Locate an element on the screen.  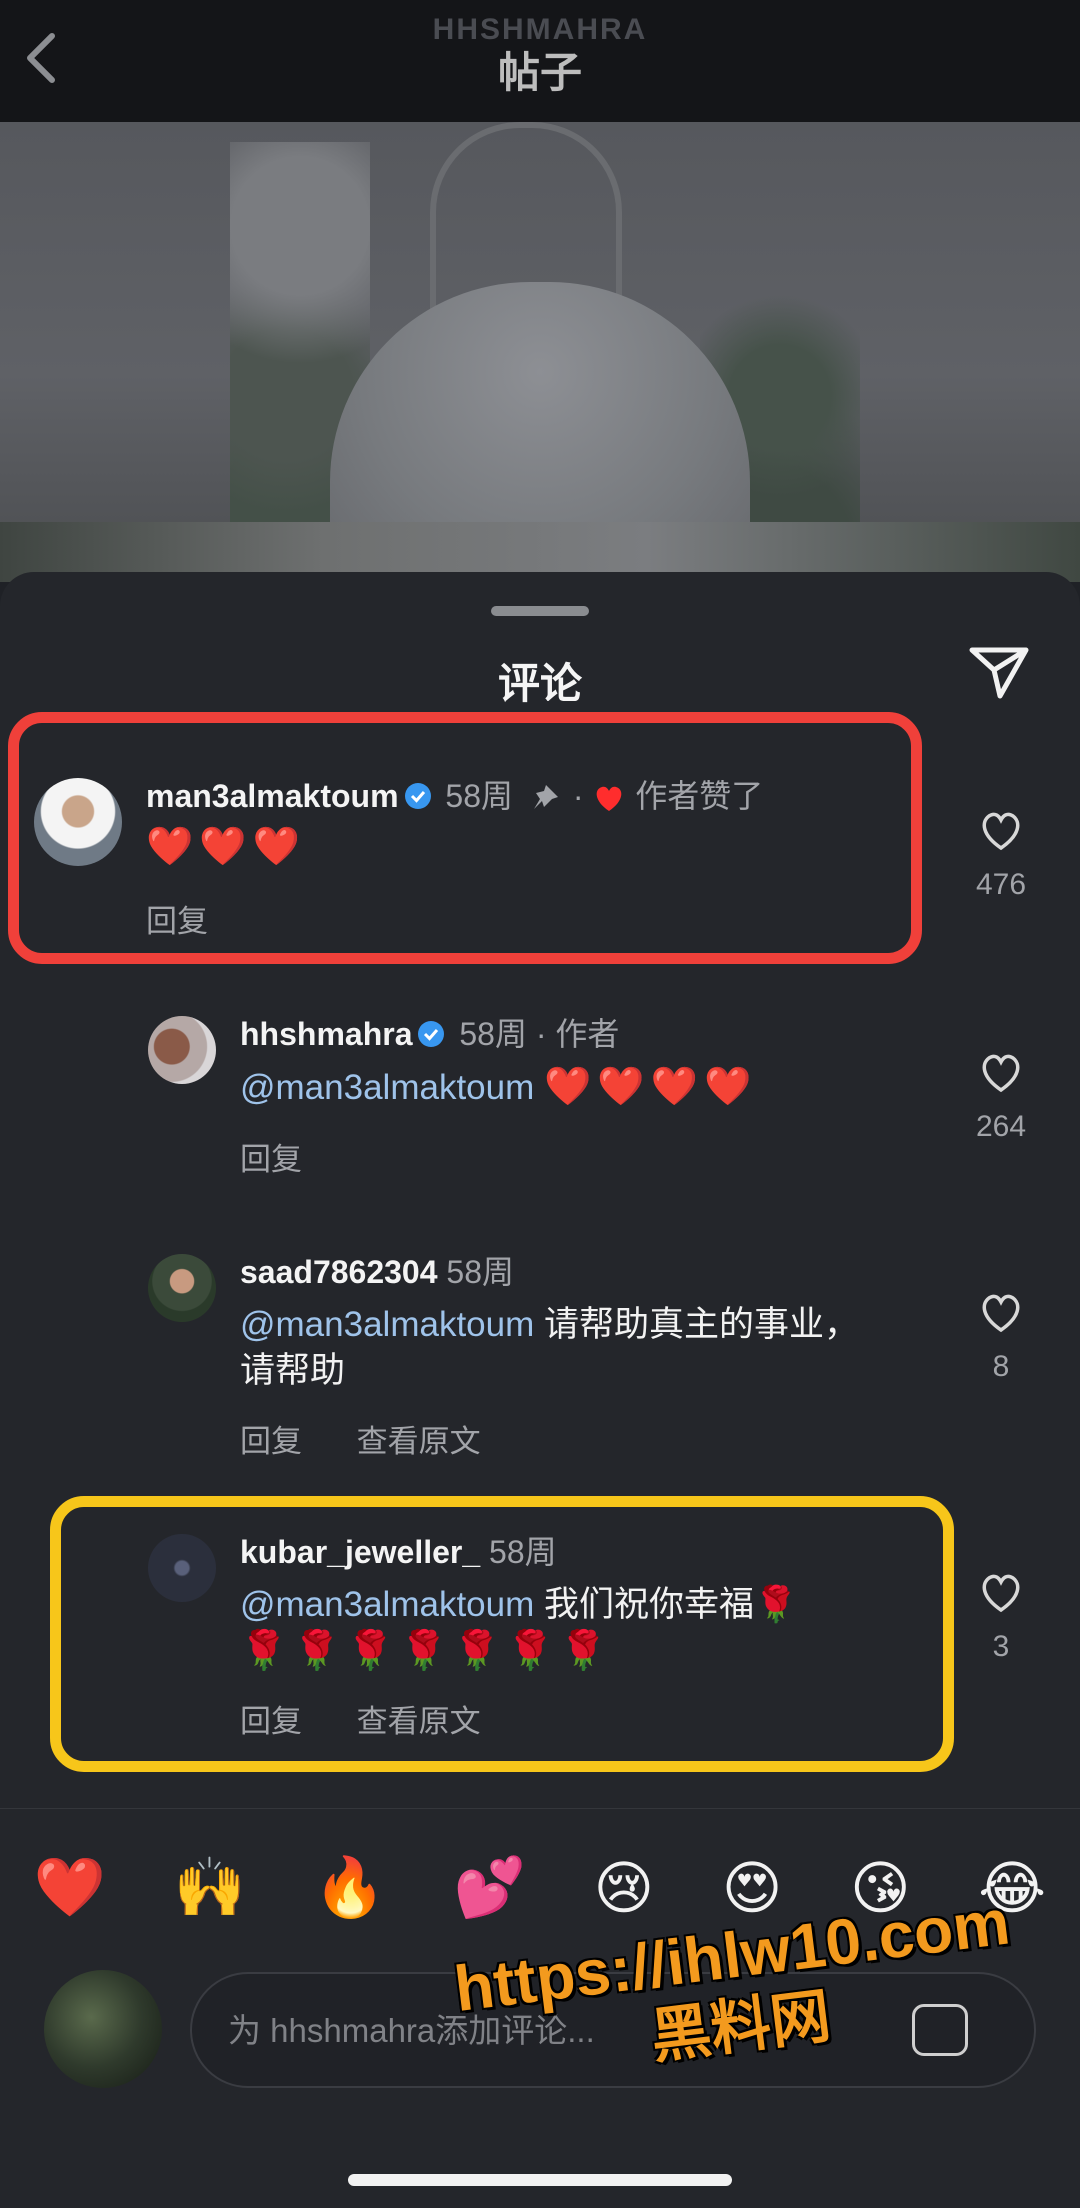
quick-reaction-raised-hands: 🙌 is located at coordinates (210, 1888).